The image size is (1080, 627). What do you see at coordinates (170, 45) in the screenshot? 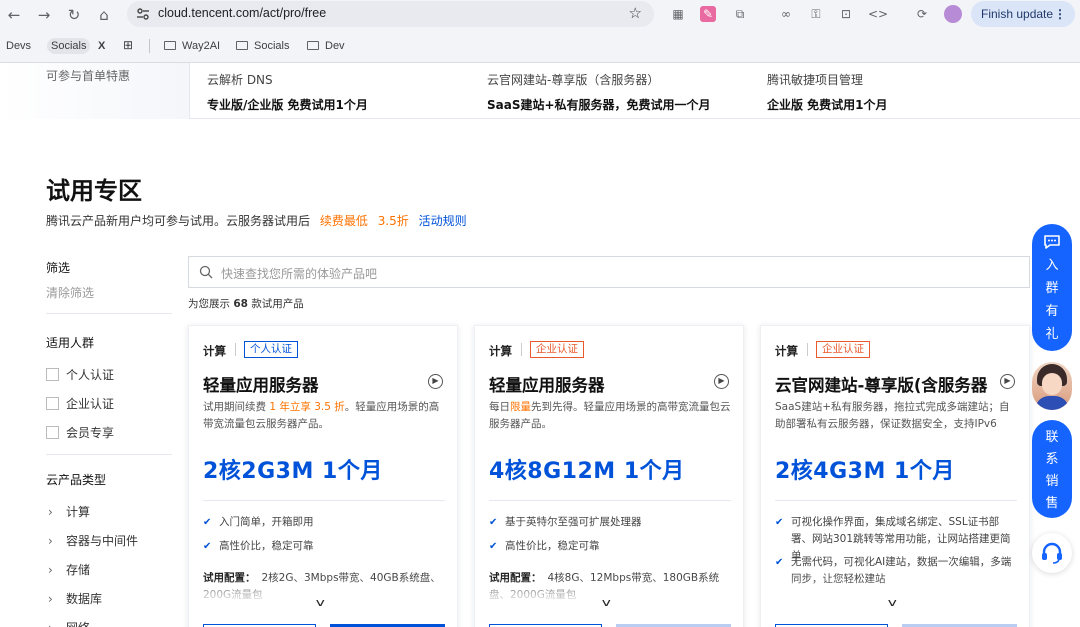
I see `folder-icon` at bounding box center [170, 45].